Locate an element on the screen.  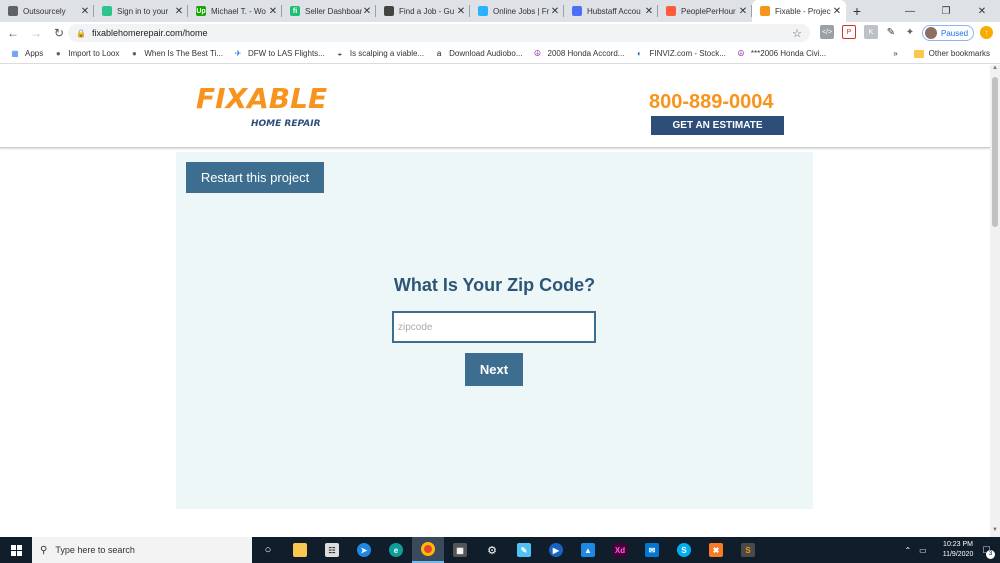
extension-k-icon: K is located at coordinates (871, 32).